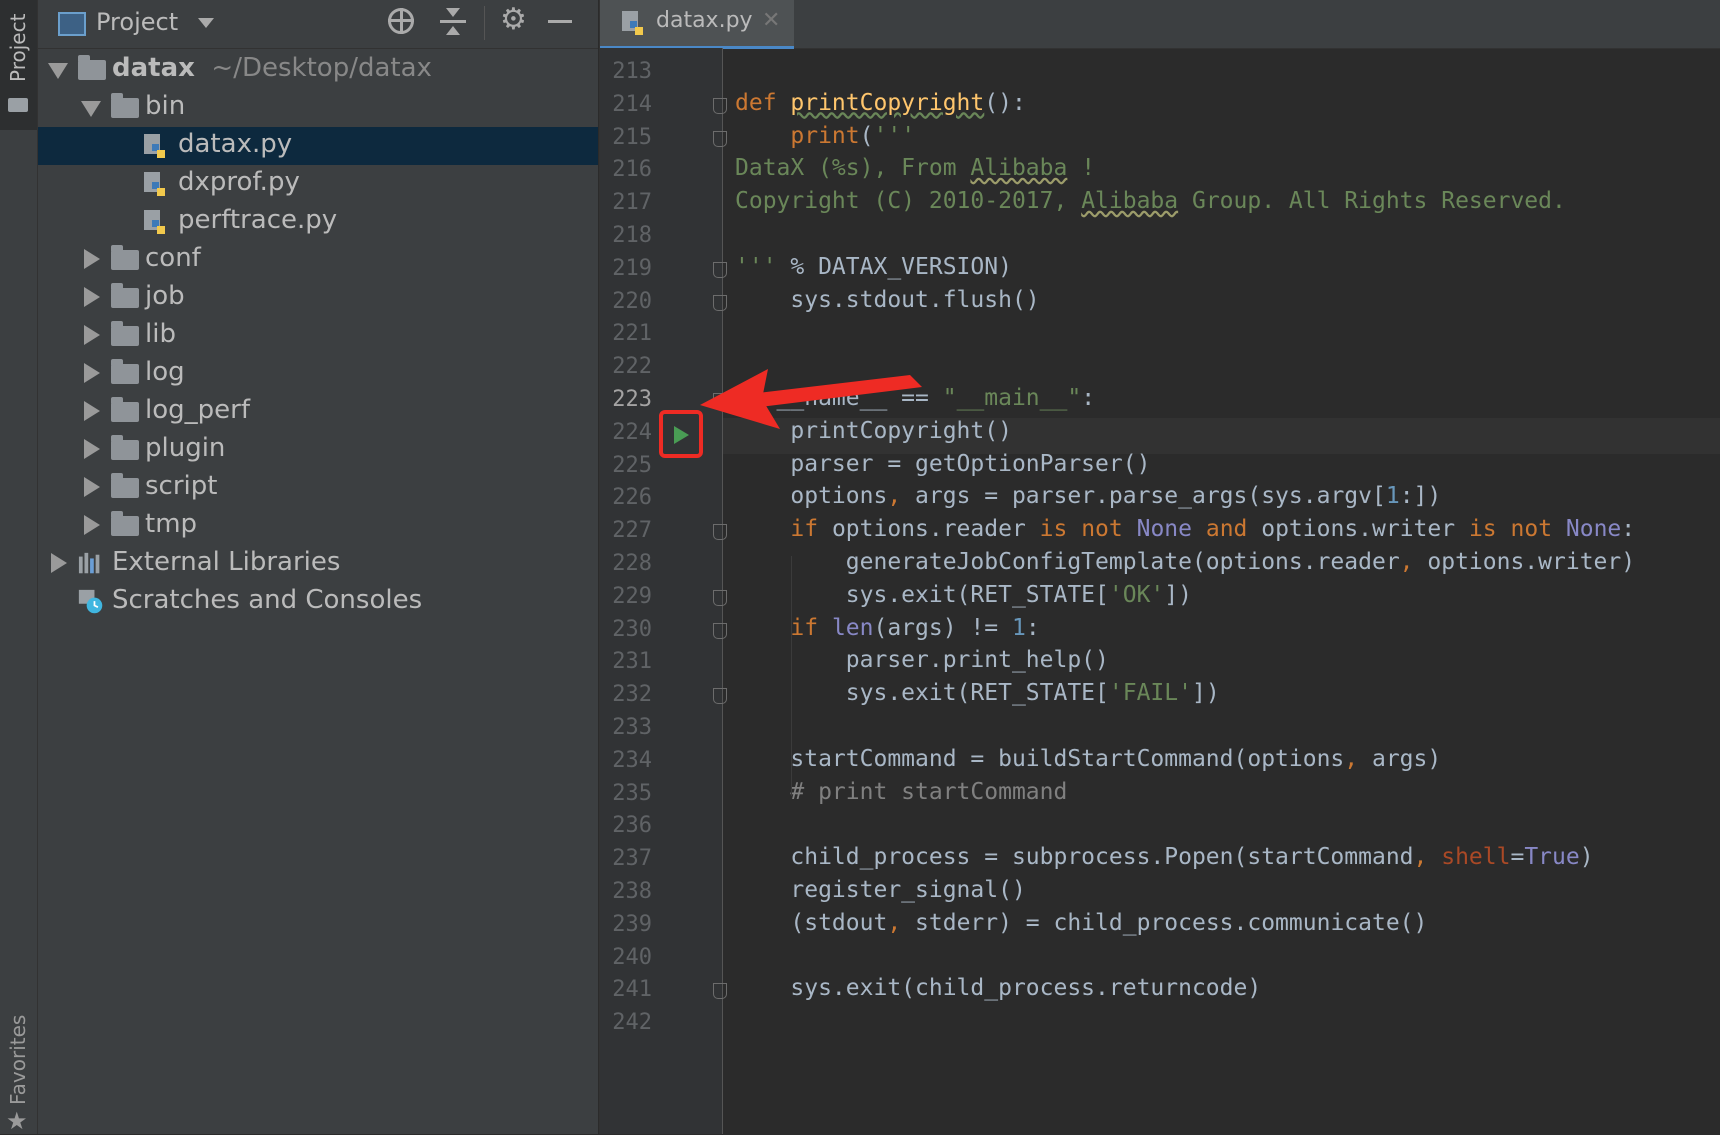  I want to click on code-line: sys.exit(RET_STATE['FAIL']), so click(977, 693).